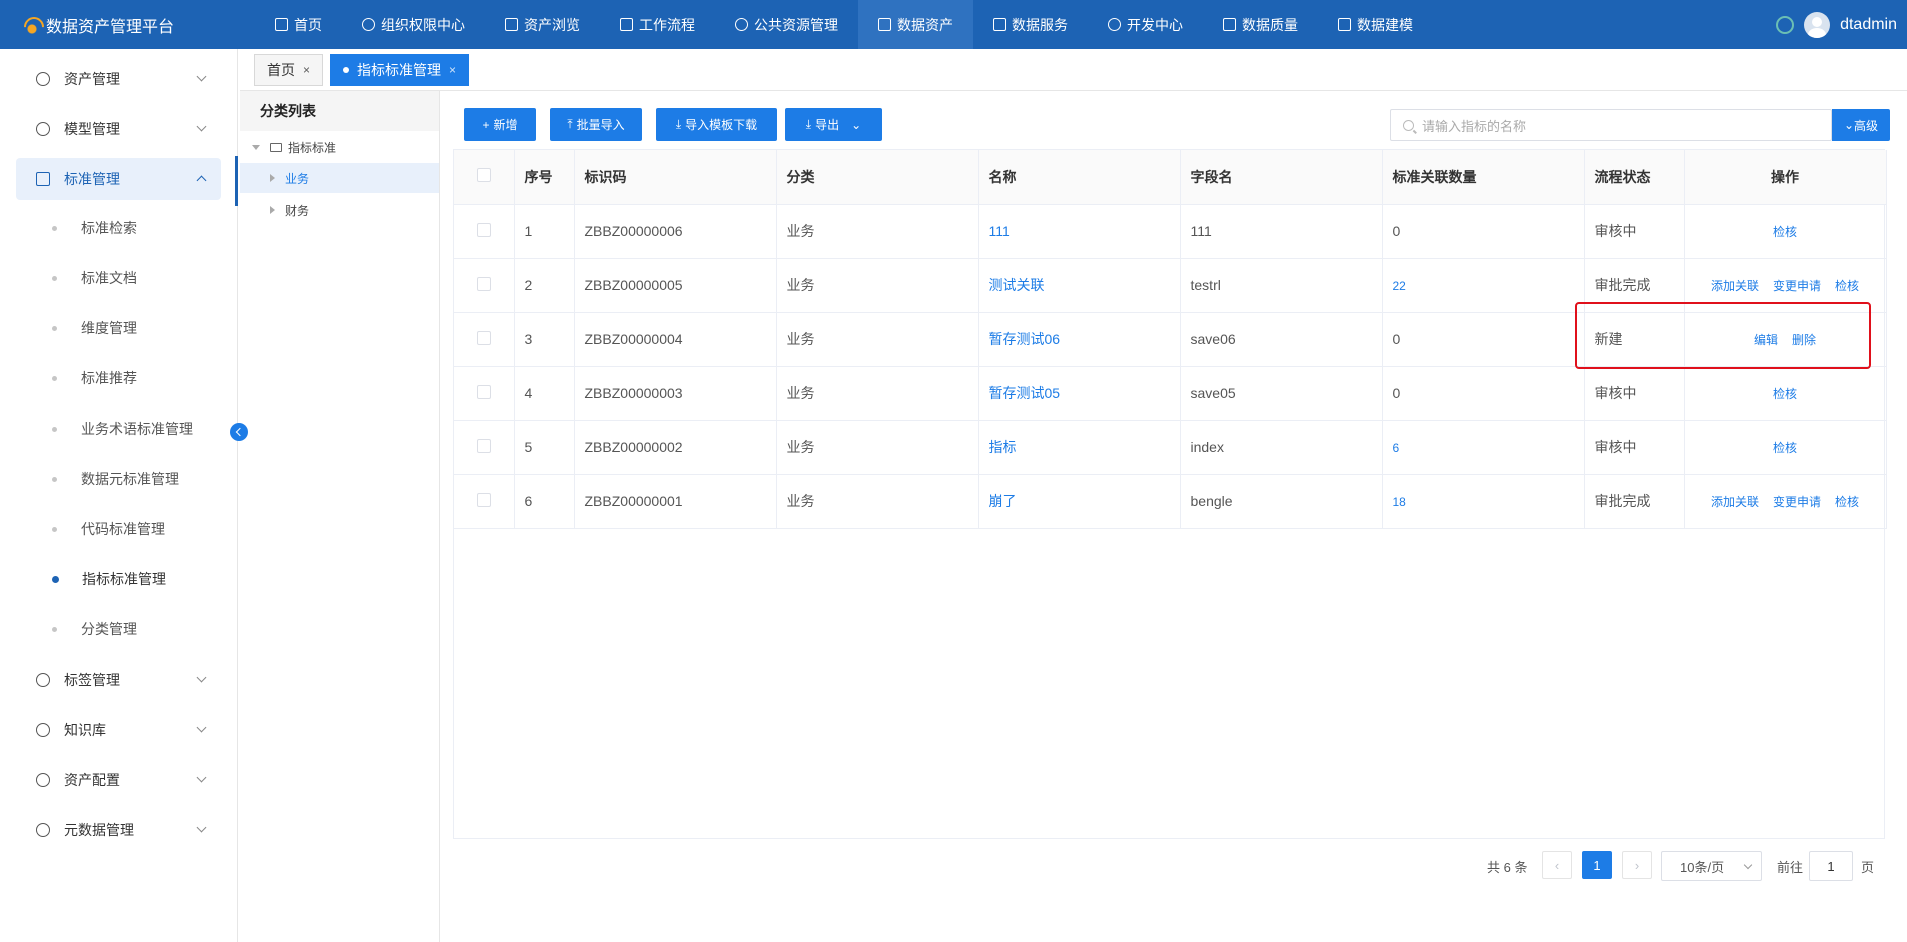 The image size is (1907, 942). What do you see at coordinates (118, 129) in the screenshot?
I see `sidebar-menu-1: 模型管理` at bounding box center [118, 129].